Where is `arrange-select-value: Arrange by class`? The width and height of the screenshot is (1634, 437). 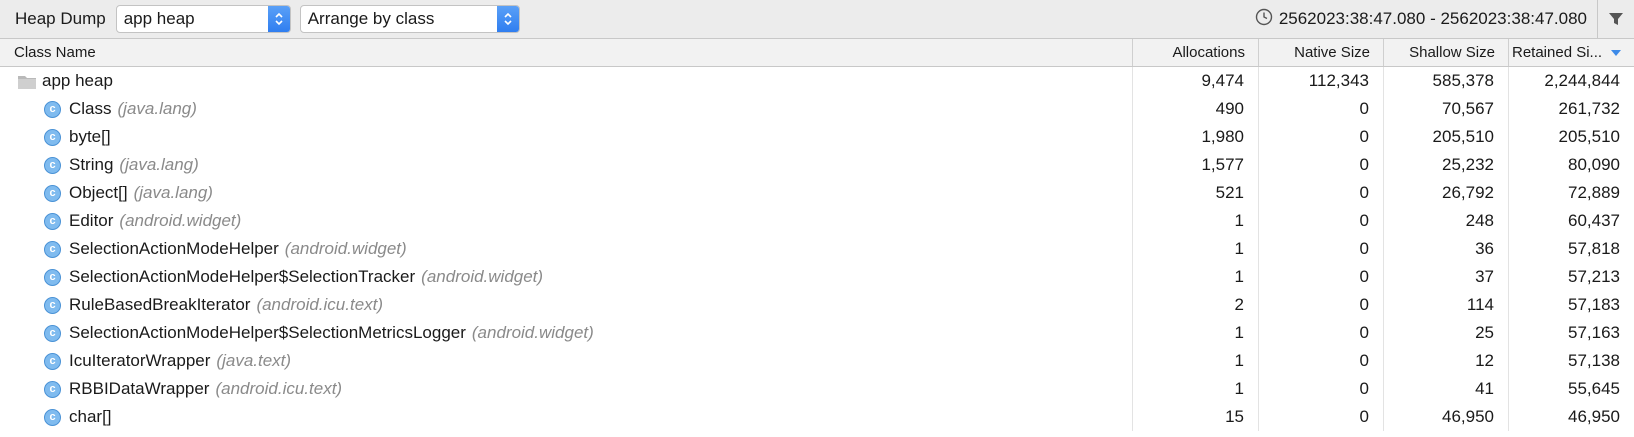
arrange-select-value: Arrange by class is located at coordinates (371, 18).